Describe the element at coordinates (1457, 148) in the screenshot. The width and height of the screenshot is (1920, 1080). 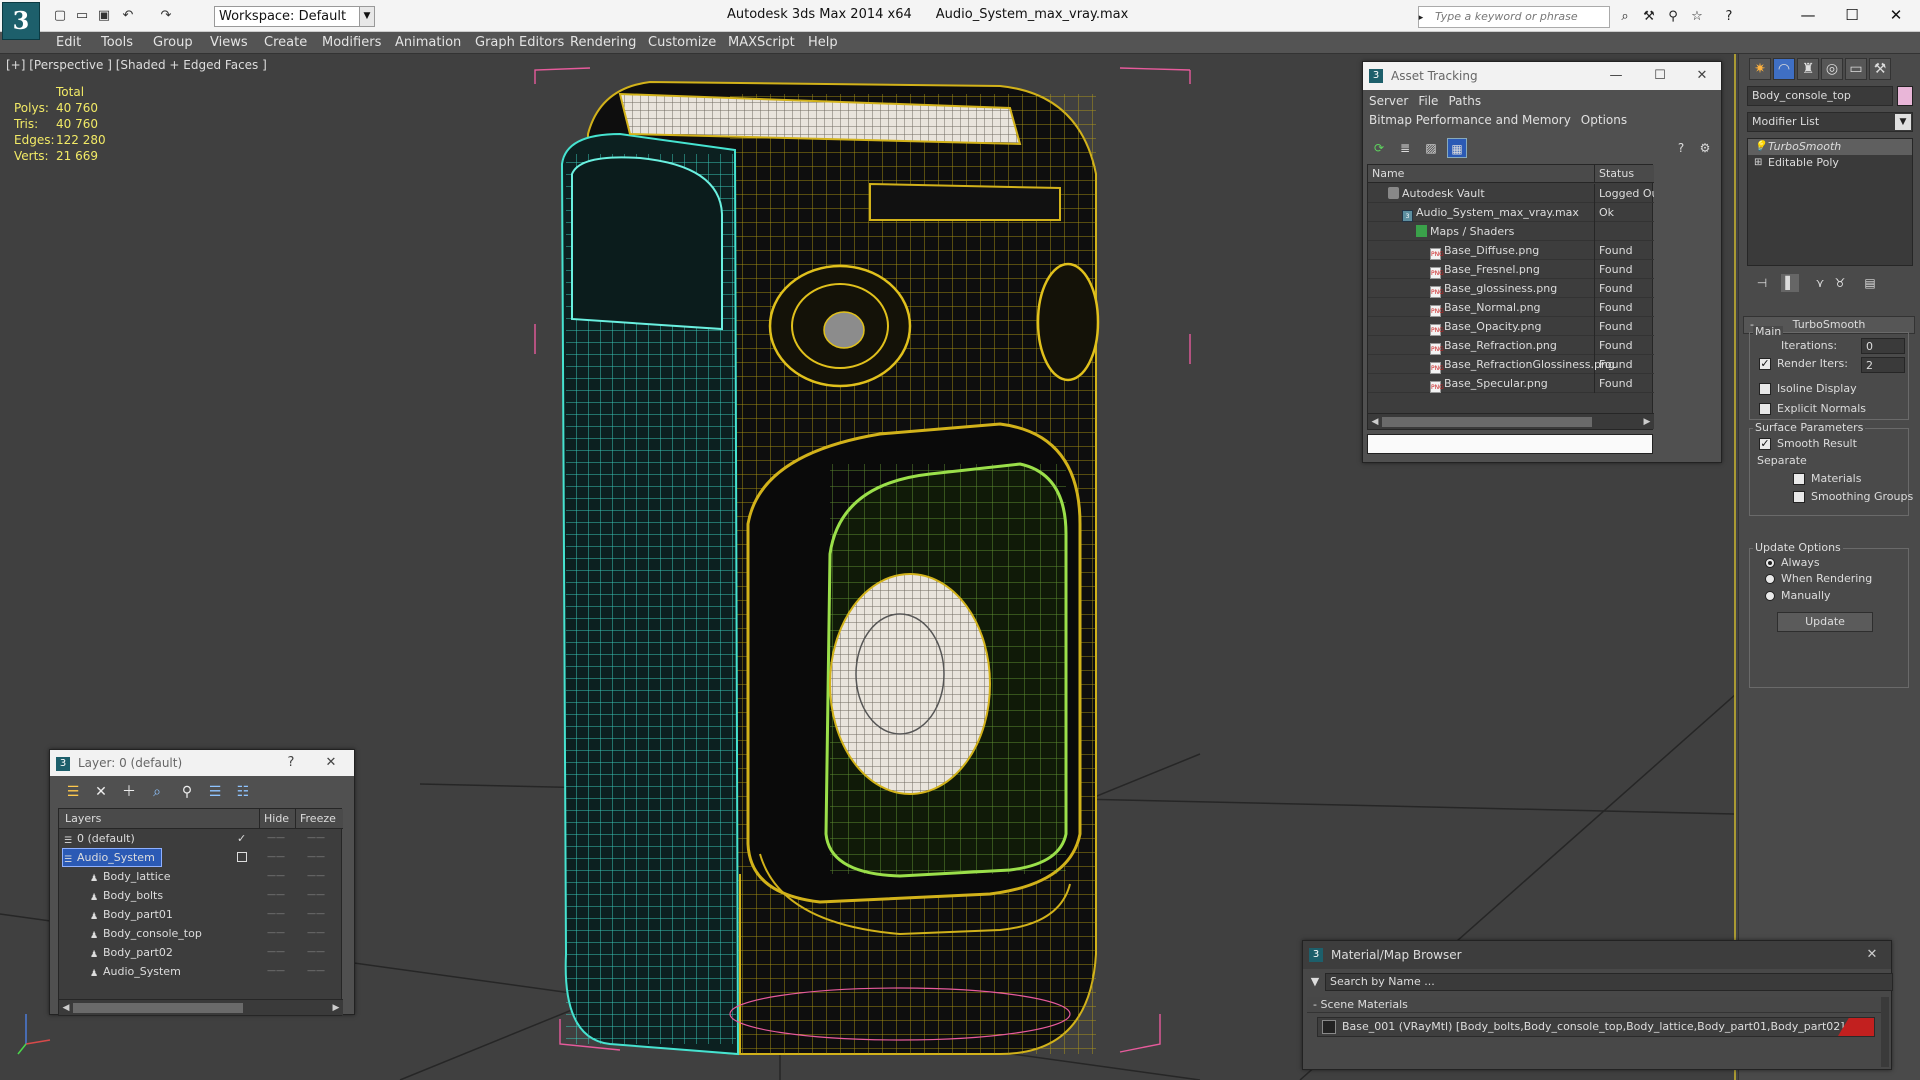
I see `table-view-icon: ▦` at that location.